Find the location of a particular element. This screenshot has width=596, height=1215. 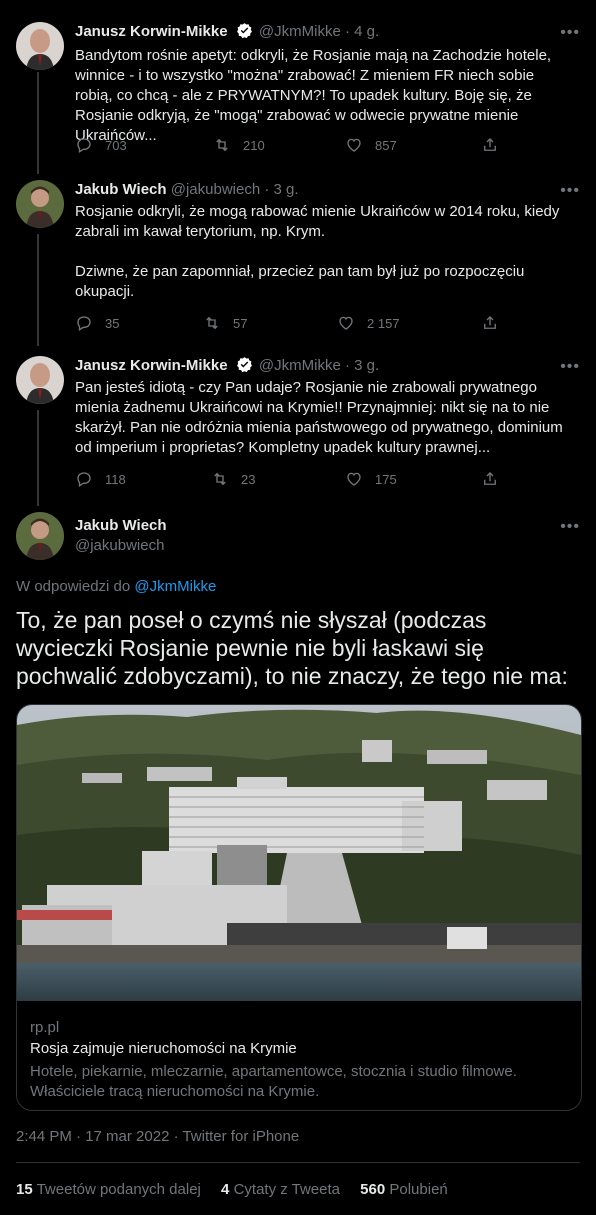

card-domain: rp.pl is located at coordinates (45, 1027).